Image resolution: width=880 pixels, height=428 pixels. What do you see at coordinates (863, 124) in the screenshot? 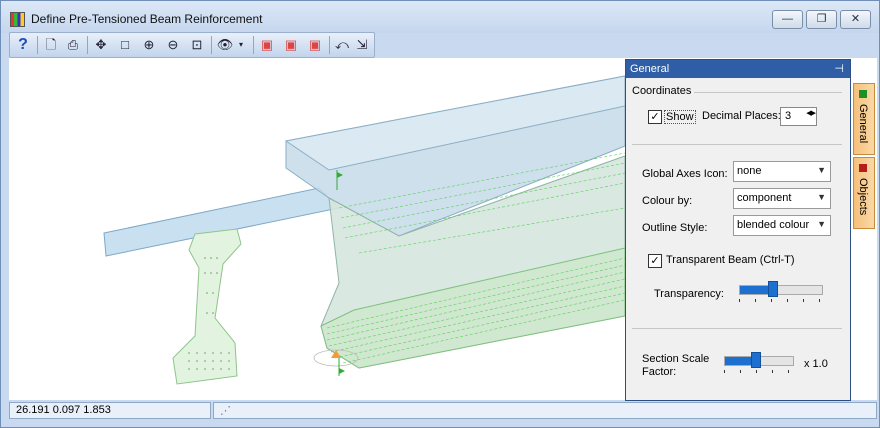
I see `tab-general-label: General` at bounding box center [863, 124].